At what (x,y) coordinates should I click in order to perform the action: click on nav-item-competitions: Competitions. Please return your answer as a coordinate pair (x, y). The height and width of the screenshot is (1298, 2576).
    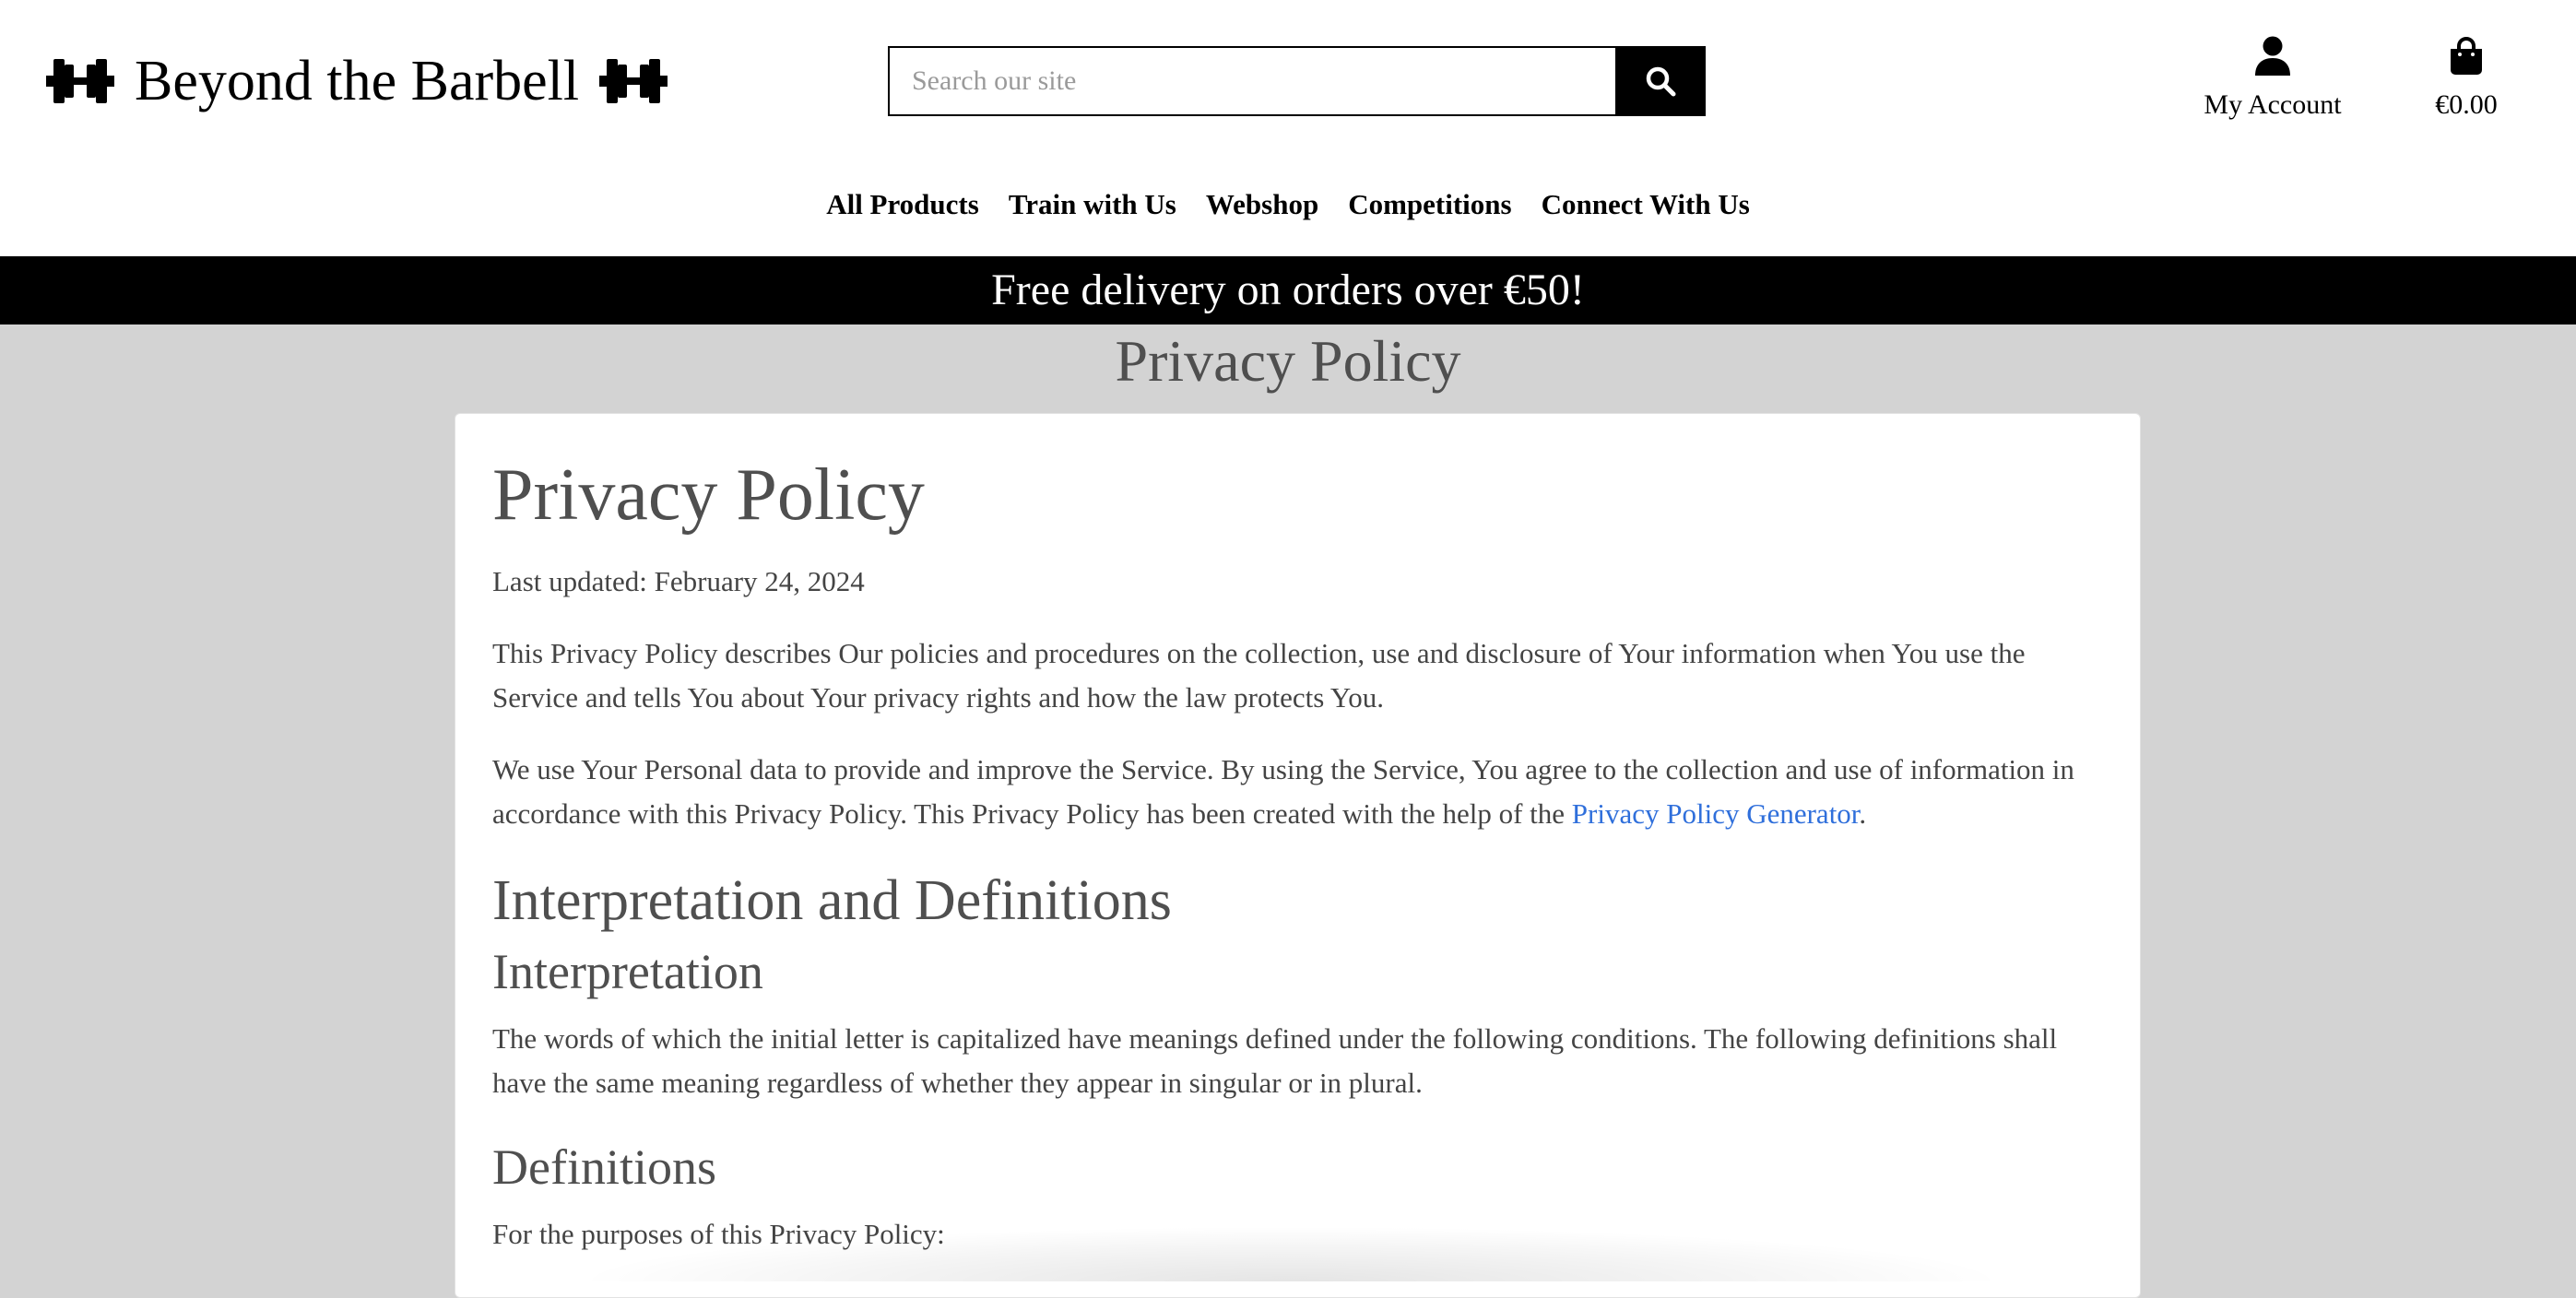
    Looking at the image, I should click on (1429, 205).